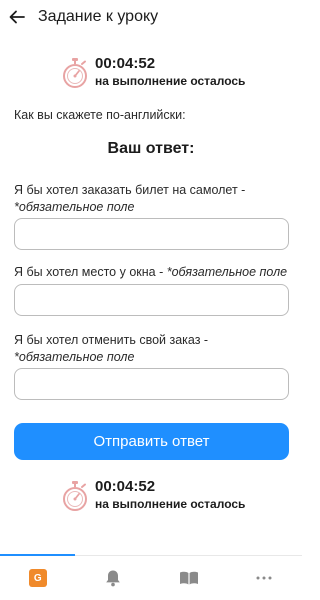 This screenshot has width=320, height=600. Describe the element at coordinates (130, 190) in the screenshot. I see `question-1-text: Я бы хотел заказать билет на самолет -` at that location.